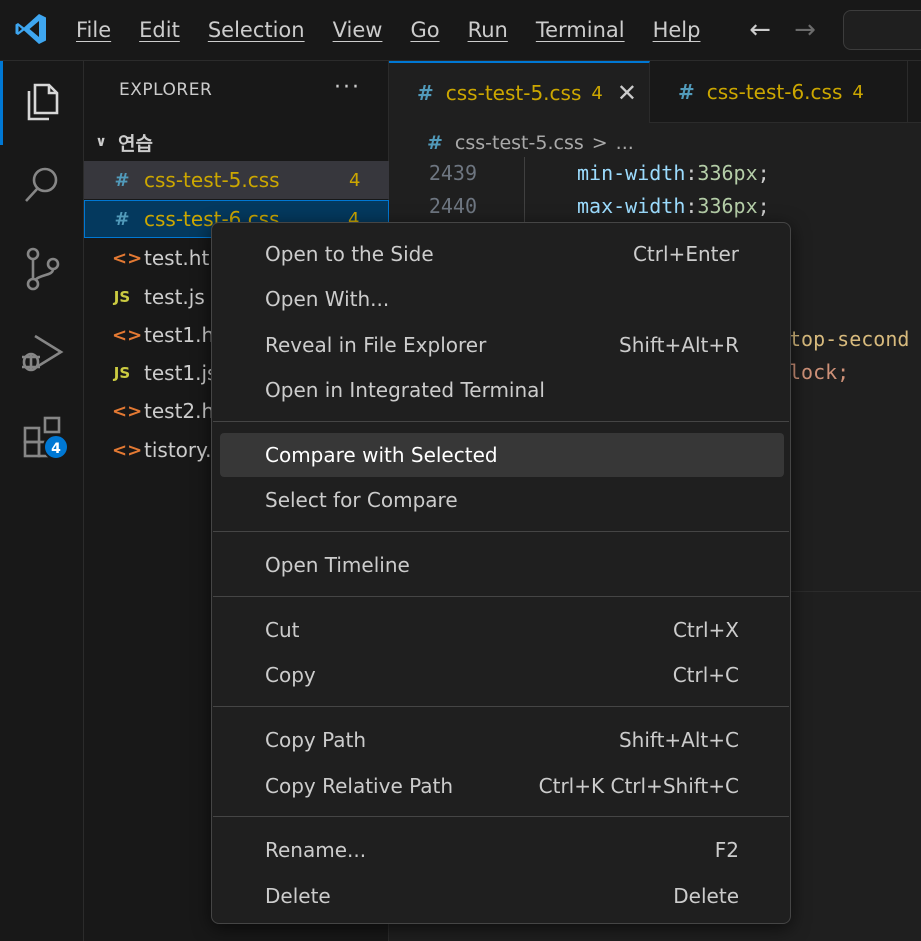 This screenshot has height=941, width=921. Describe the element at coordinates (159, 30) in the screenshot. I see `menu-edit: Edit` at that location.